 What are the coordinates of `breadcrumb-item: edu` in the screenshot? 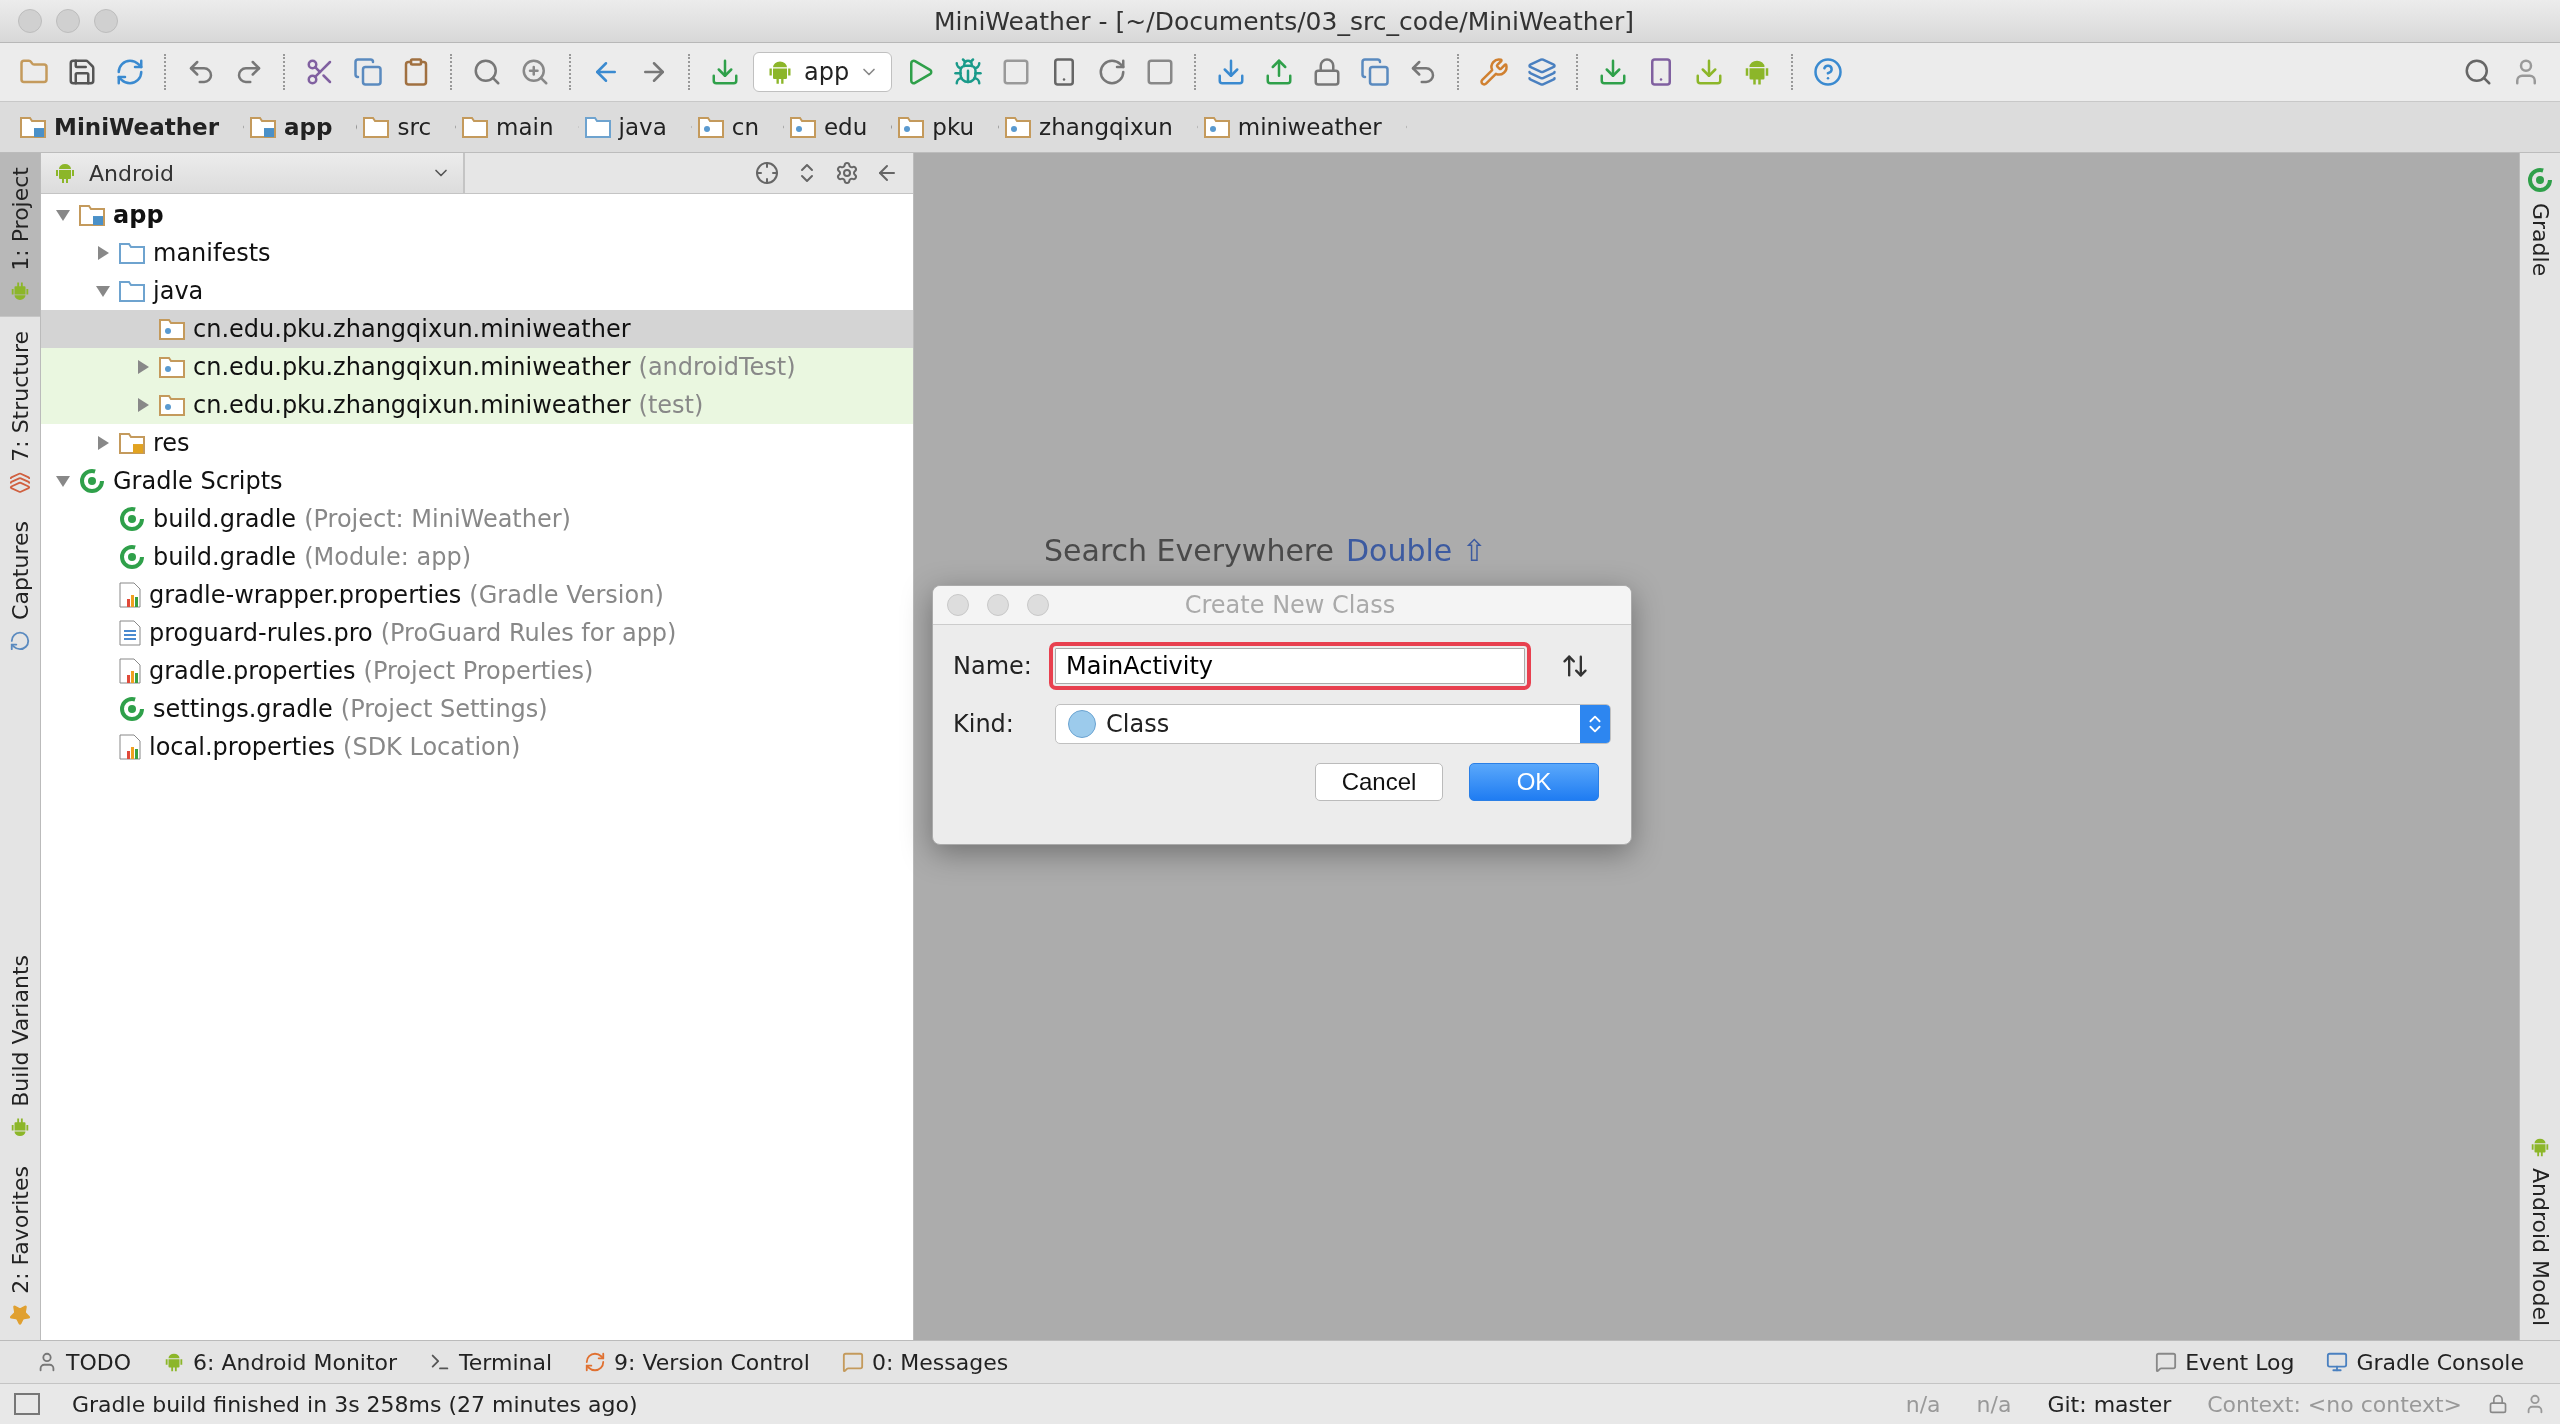 It's located at (838, 127).